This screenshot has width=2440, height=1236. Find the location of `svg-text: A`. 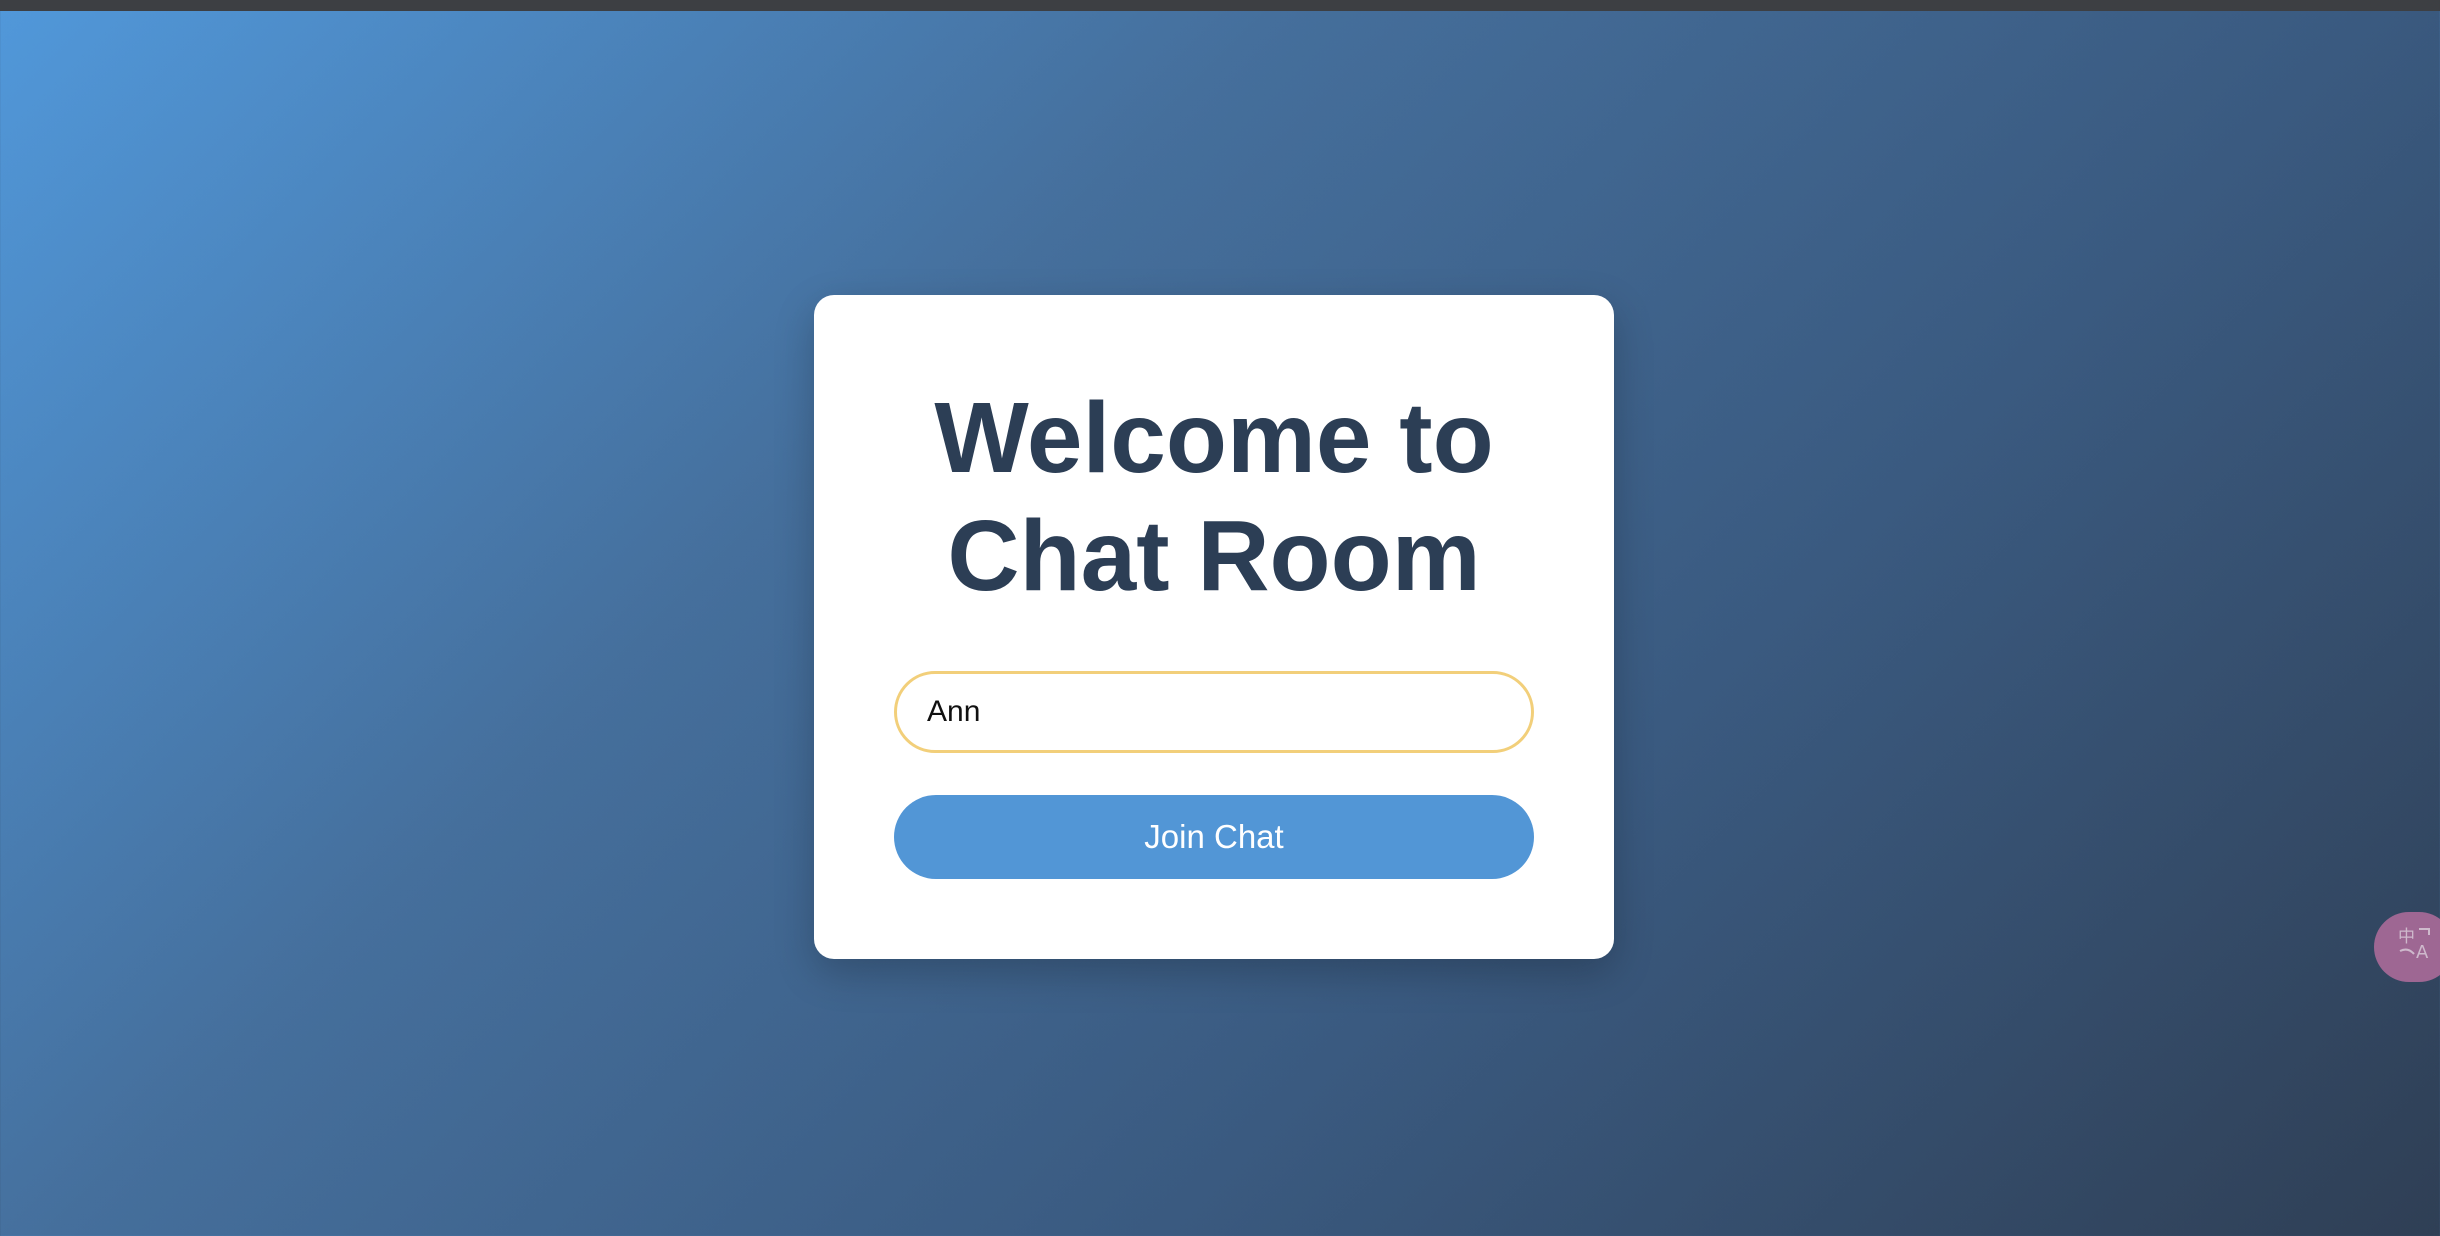

svg-text: A is located at coordinates (2422, 952).